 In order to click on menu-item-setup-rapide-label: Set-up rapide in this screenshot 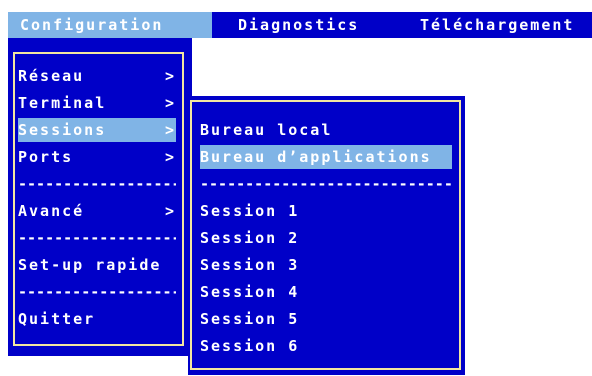, I will do `click(90, 265)`.